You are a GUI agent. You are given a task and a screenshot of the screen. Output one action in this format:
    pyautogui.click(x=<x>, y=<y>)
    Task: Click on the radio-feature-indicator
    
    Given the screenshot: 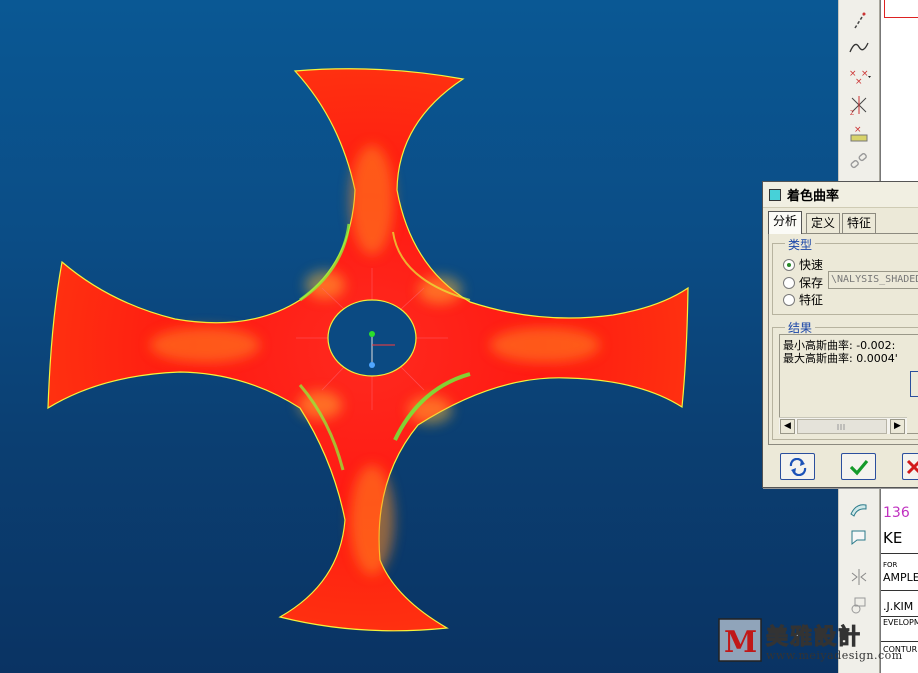 What is the action you would take?
    pyautogui.click(x=789, y=299)
    